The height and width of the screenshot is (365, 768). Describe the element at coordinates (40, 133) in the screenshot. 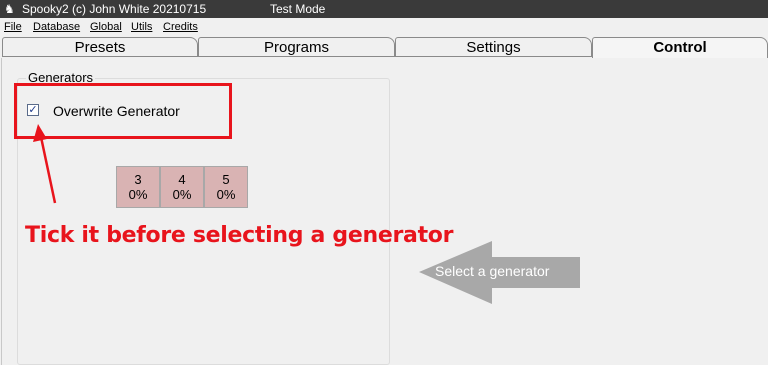

I see `red-arrow-head` at that location.